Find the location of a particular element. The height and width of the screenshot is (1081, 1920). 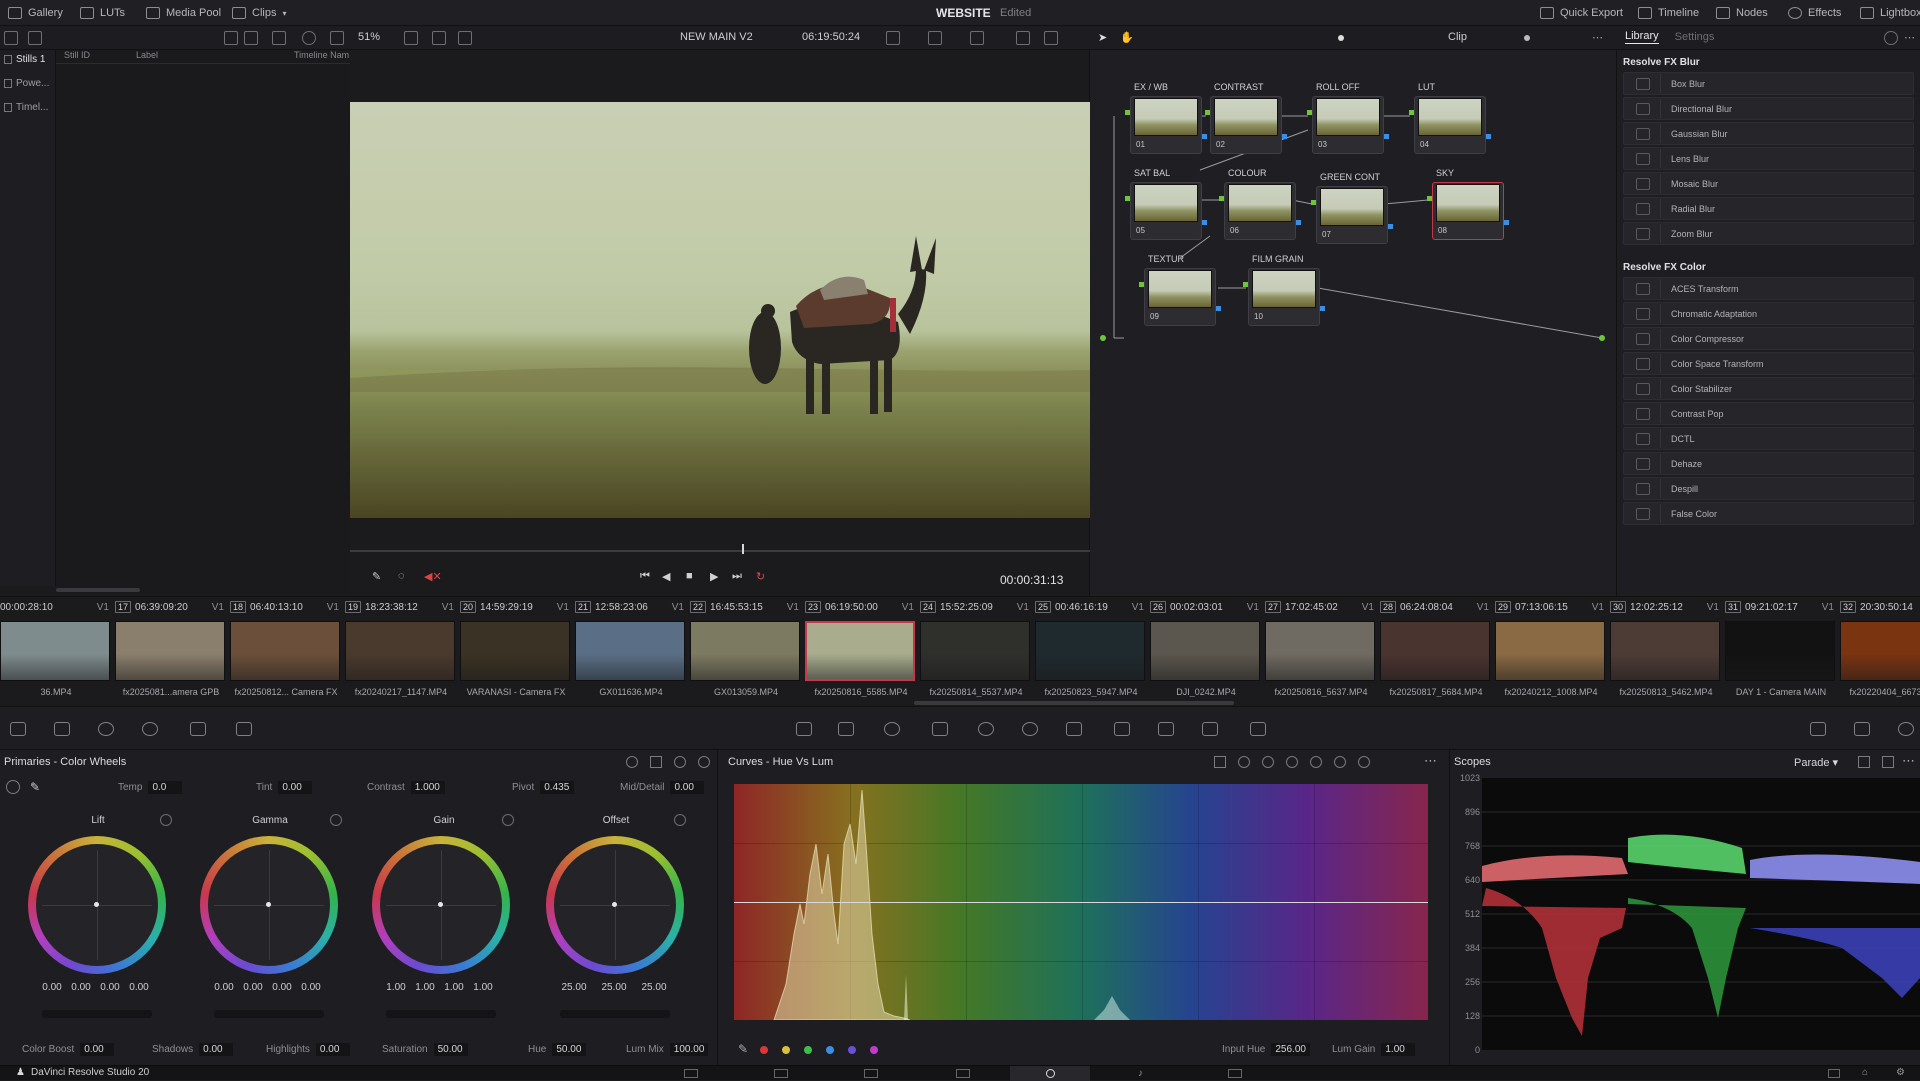

split-view-icon is located at coordinates (411, 38).